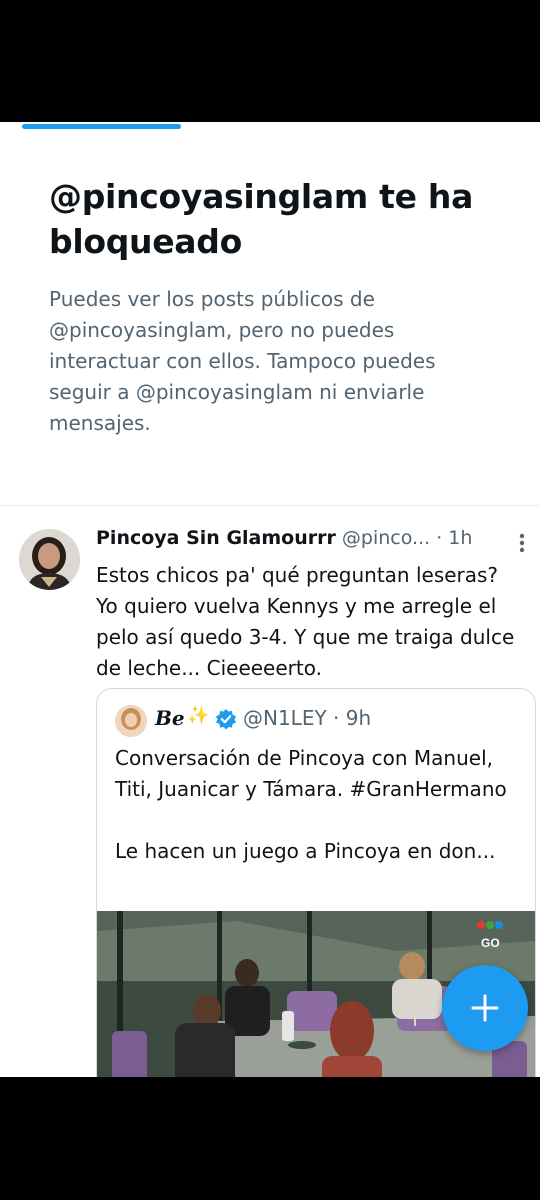 Image resolution: width=540 pixels, height=1200 pixels. I want to click on media-watermark: GO, so click(490, 943).